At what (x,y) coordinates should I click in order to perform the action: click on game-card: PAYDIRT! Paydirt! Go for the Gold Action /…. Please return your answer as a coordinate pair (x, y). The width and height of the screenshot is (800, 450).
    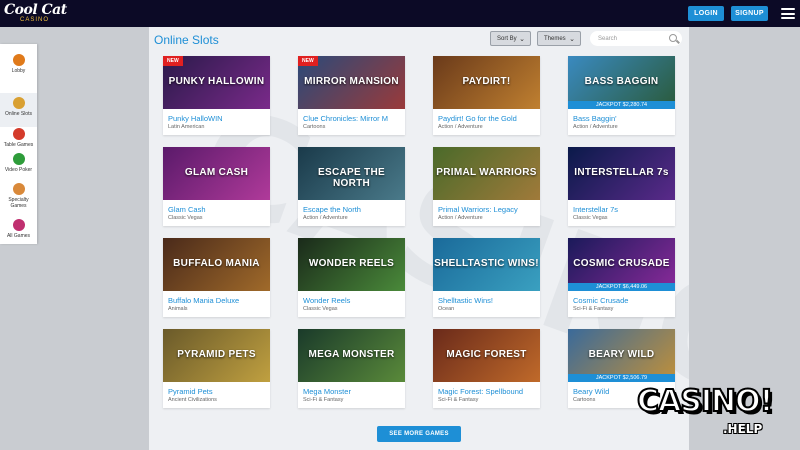
    Looking at the image, I should click on (486, 95).